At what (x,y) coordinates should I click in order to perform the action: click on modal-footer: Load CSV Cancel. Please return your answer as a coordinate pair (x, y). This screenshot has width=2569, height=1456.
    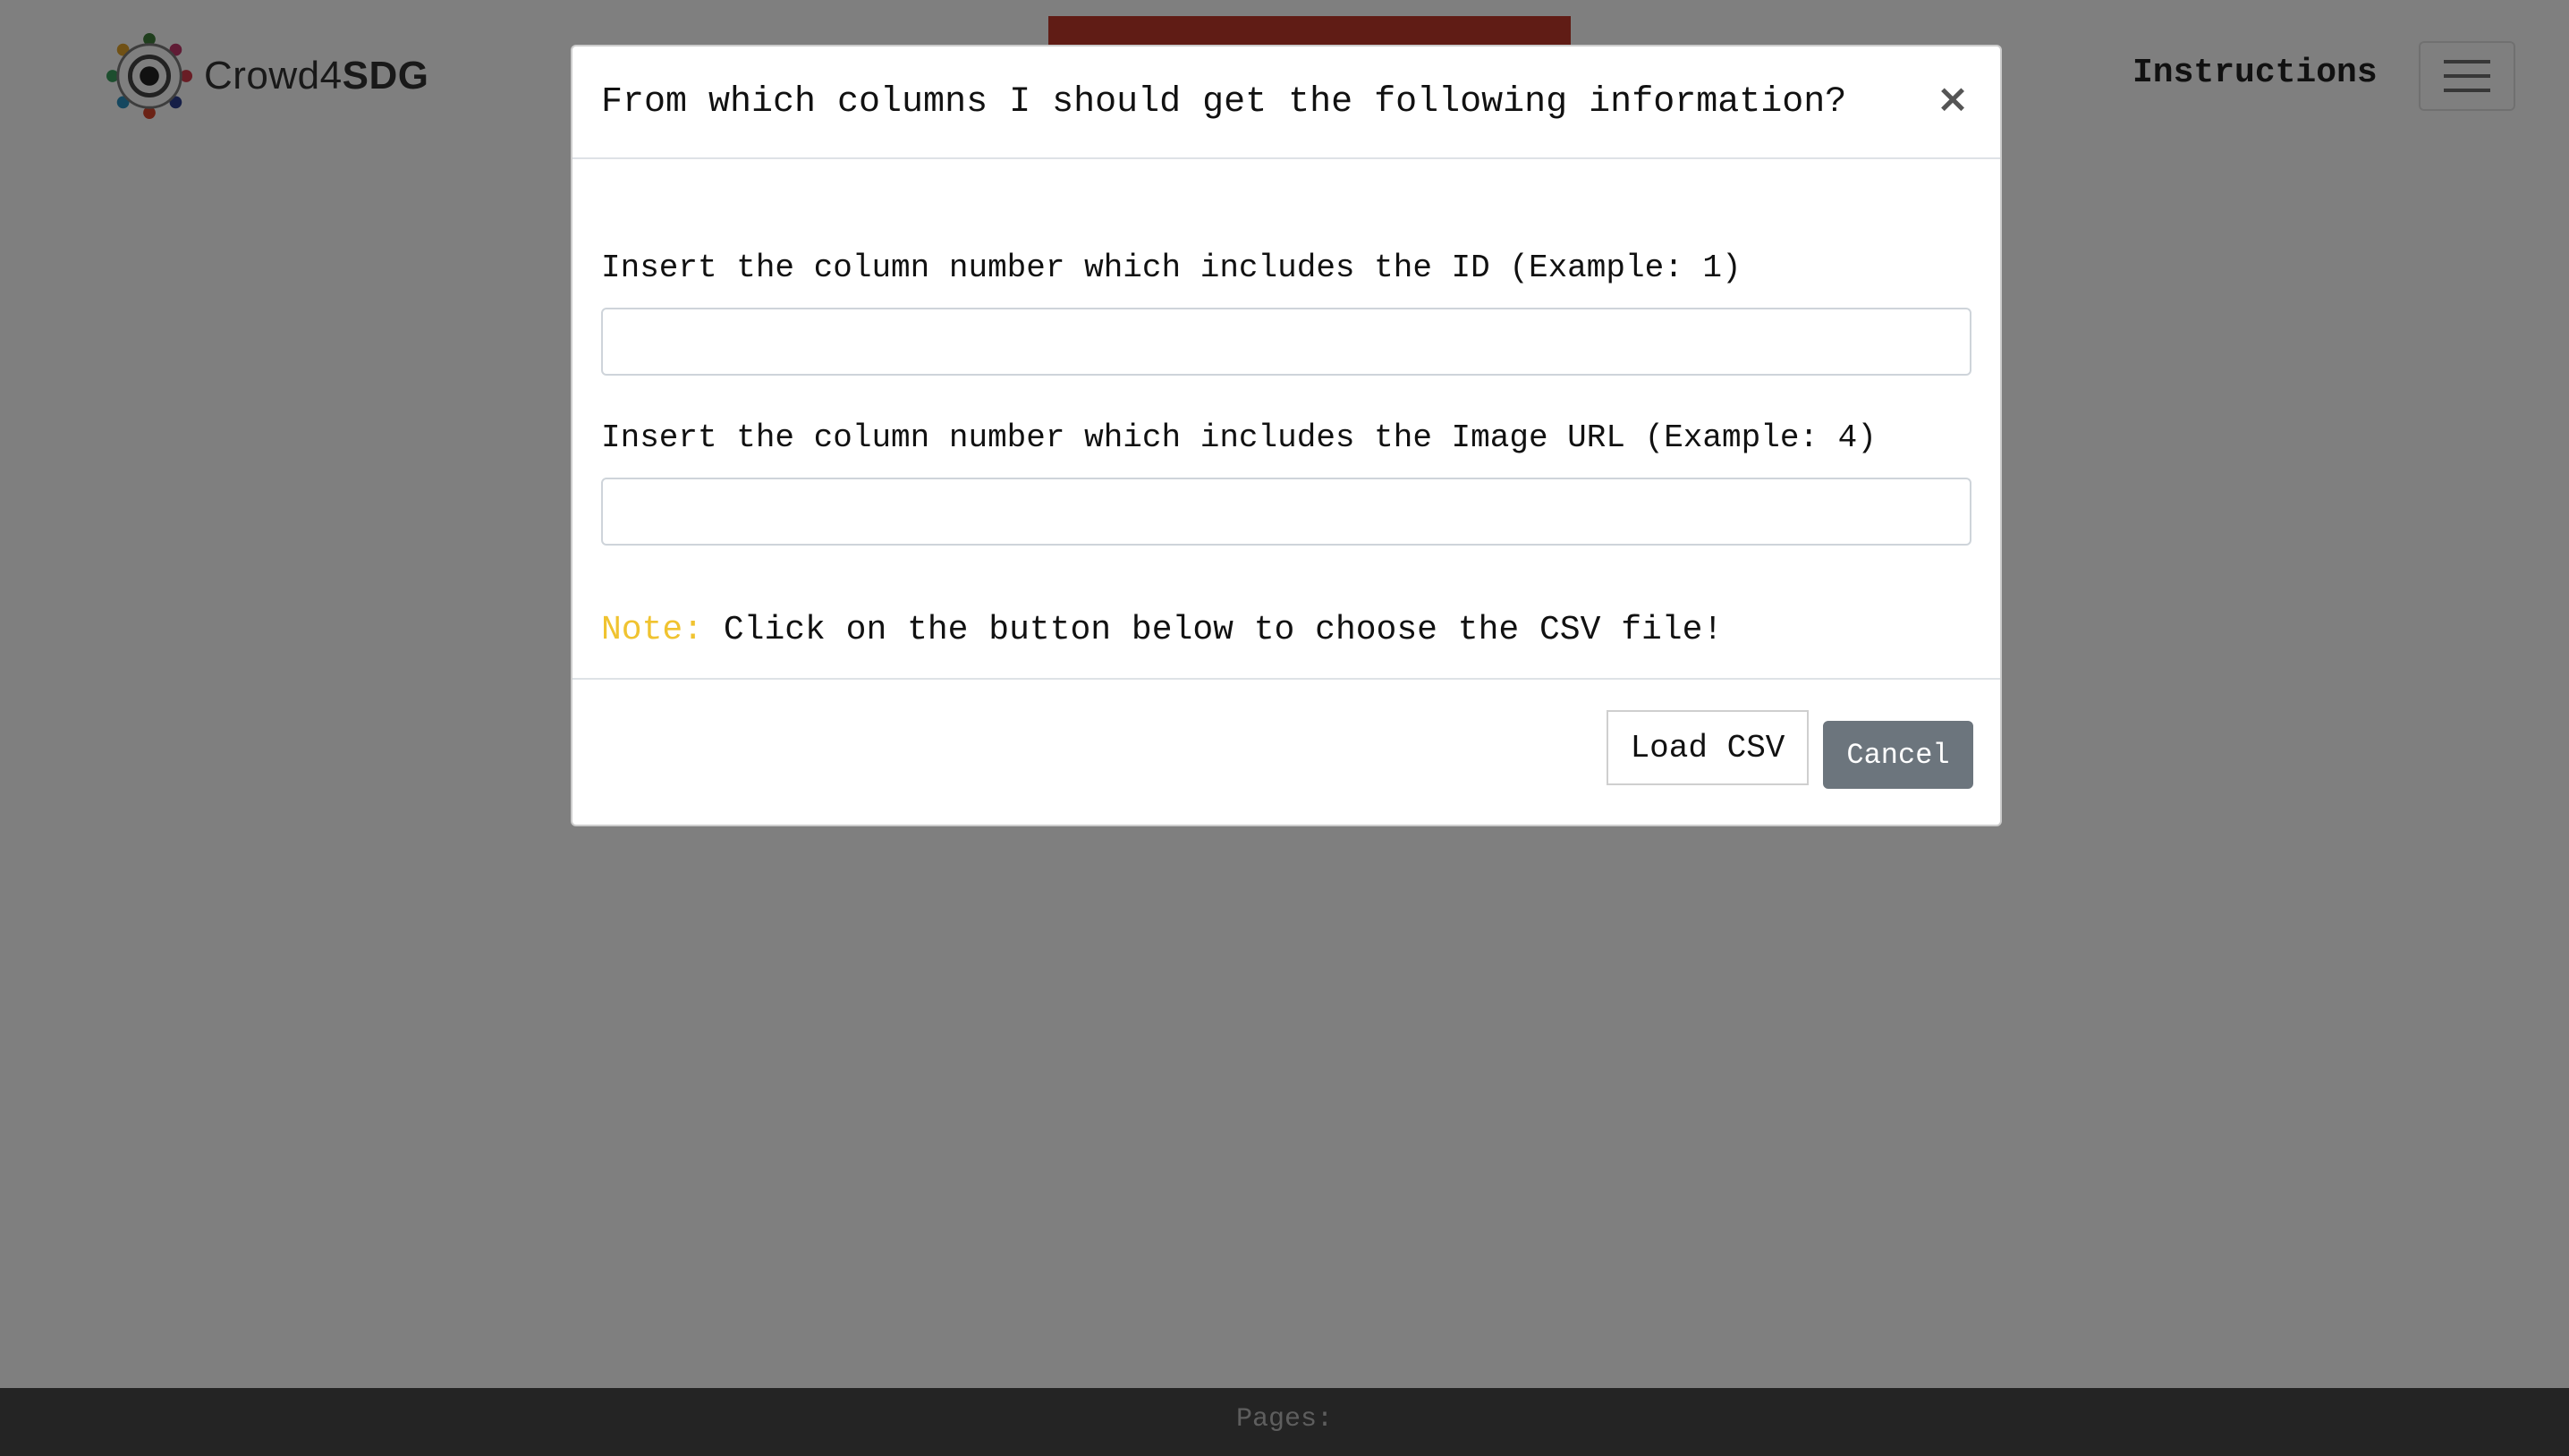
    Looking at the image, I should click on (1286, 751).